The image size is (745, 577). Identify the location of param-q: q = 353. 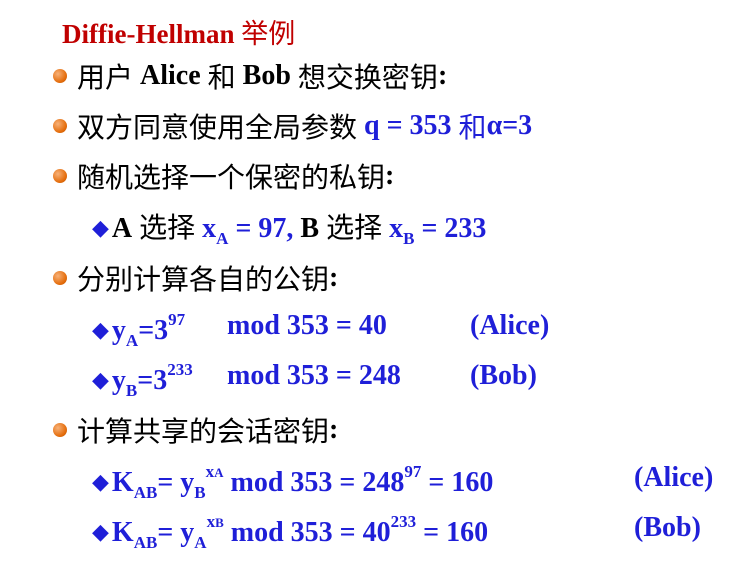
(408, 125).